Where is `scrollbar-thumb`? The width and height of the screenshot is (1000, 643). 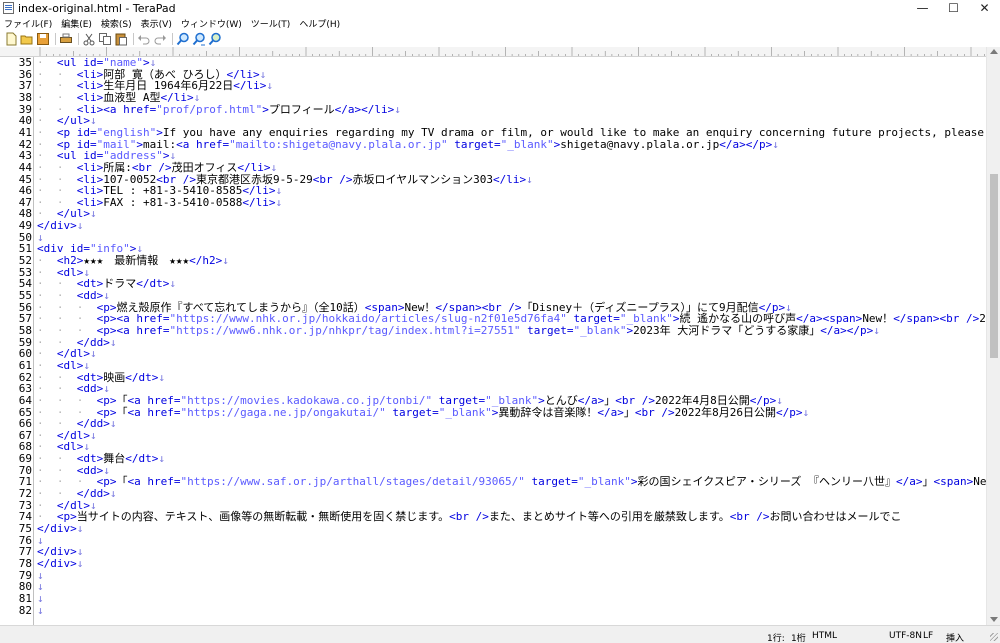
scrollbar-thumb is located at coordinates (994, 266).